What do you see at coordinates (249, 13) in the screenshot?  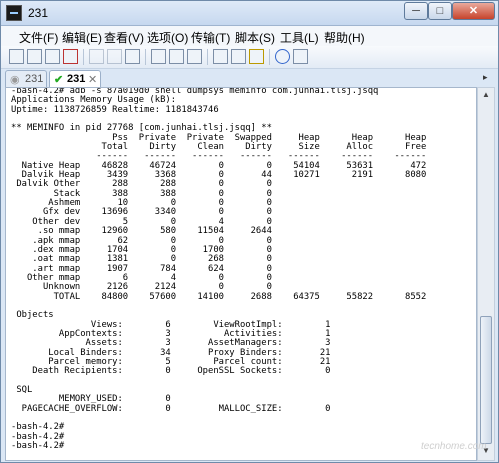 I see `title-bar: 231 ─ □ ✕` at bounding box center [249, 13].